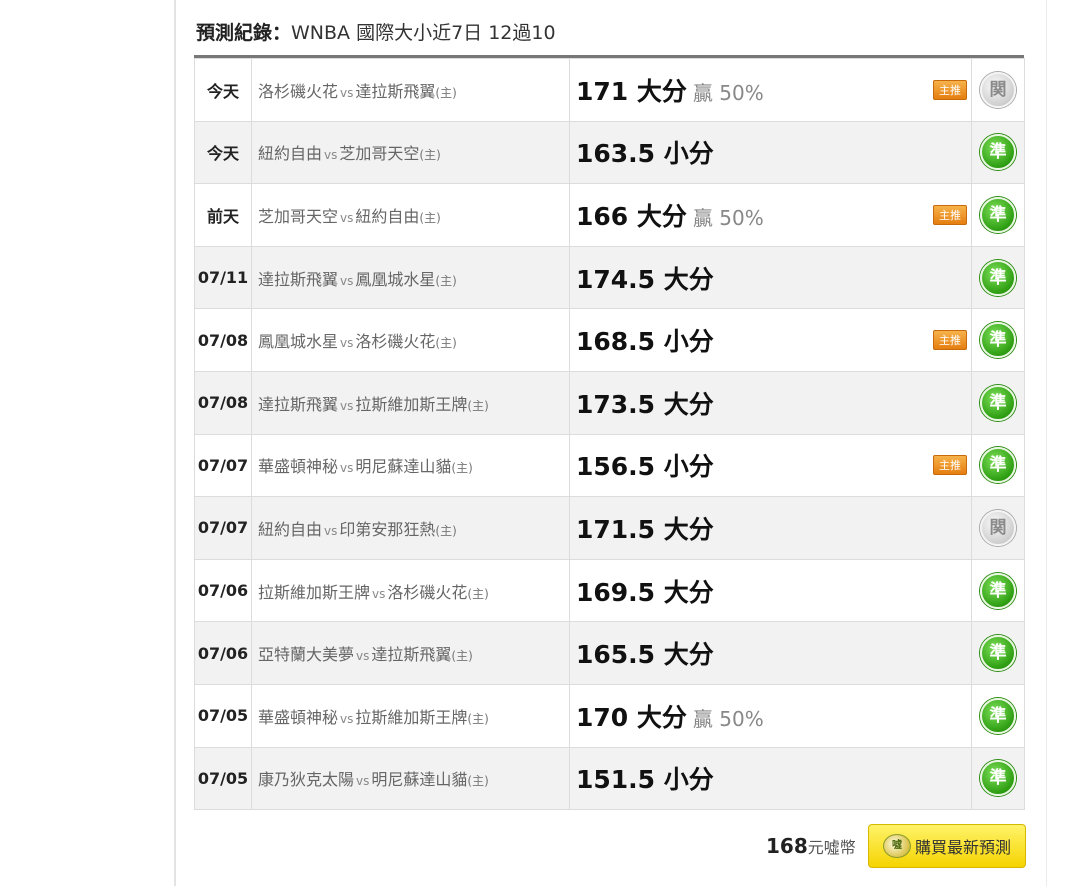  I want to click on pick-text: 168.5 小分, so click(645, 342).